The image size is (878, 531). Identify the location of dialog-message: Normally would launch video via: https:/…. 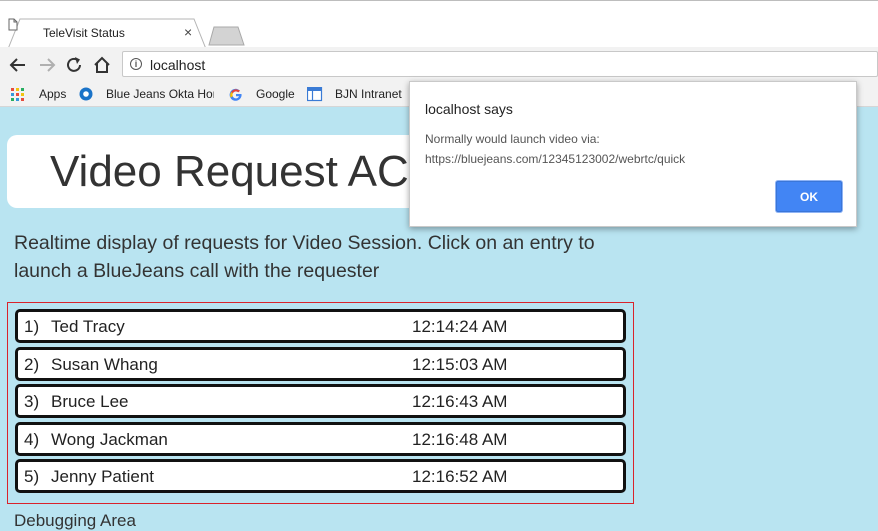
(555, 149).